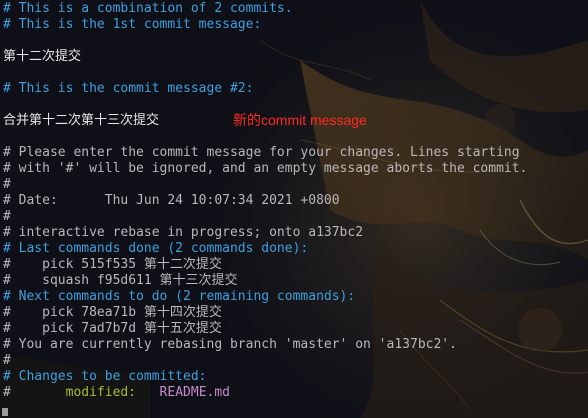 The width and height of the screenshot is (588, 418). I want to click on comment-line-pick-78ea71b: # pick 78ea71b 第十四次提交, so click(112, 312).